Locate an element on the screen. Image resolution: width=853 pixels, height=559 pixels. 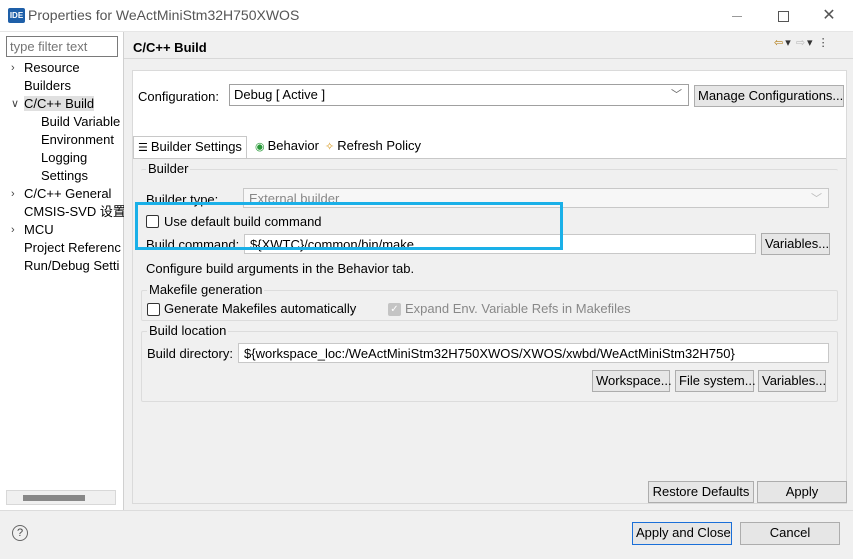
build-directory-label: Build directory: is located at coordinates (190, 353).